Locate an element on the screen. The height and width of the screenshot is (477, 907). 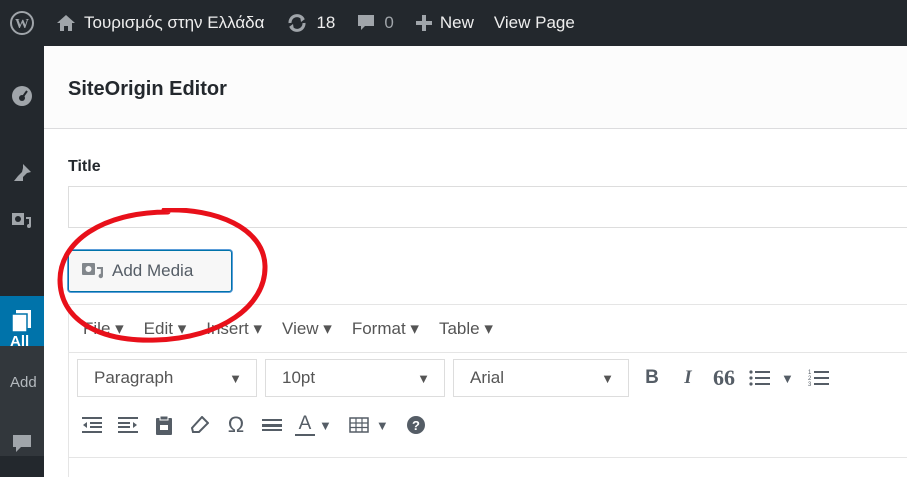
dashboard-icon is located at coordinates (22, 96).